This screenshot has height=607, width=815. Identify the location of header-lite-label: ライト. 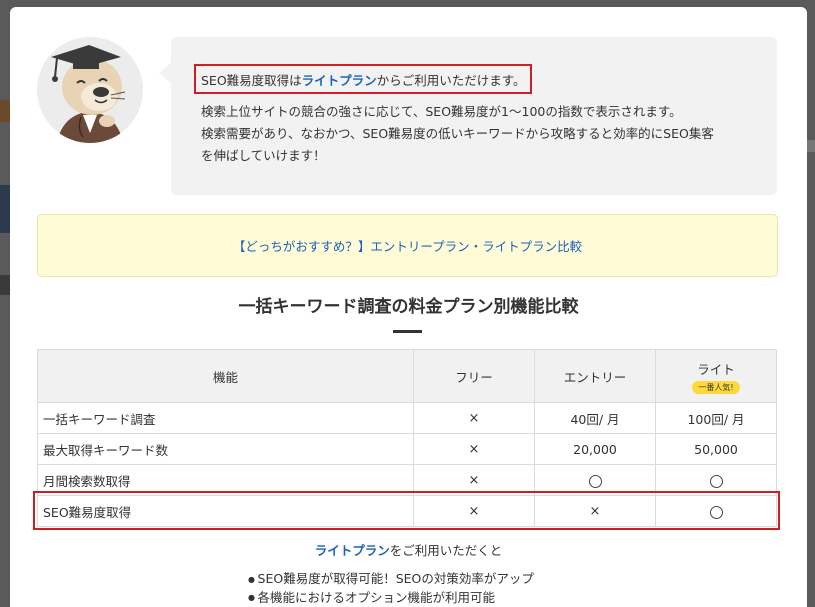
(716, 368).